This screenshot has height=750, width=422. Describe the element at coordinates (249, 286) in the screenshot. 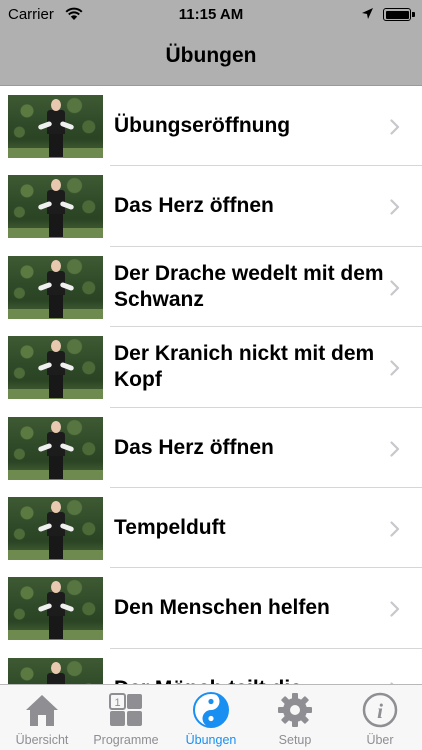

I see `exercise-title: Der Drache wedelt mit dem Schwanz` at that location.